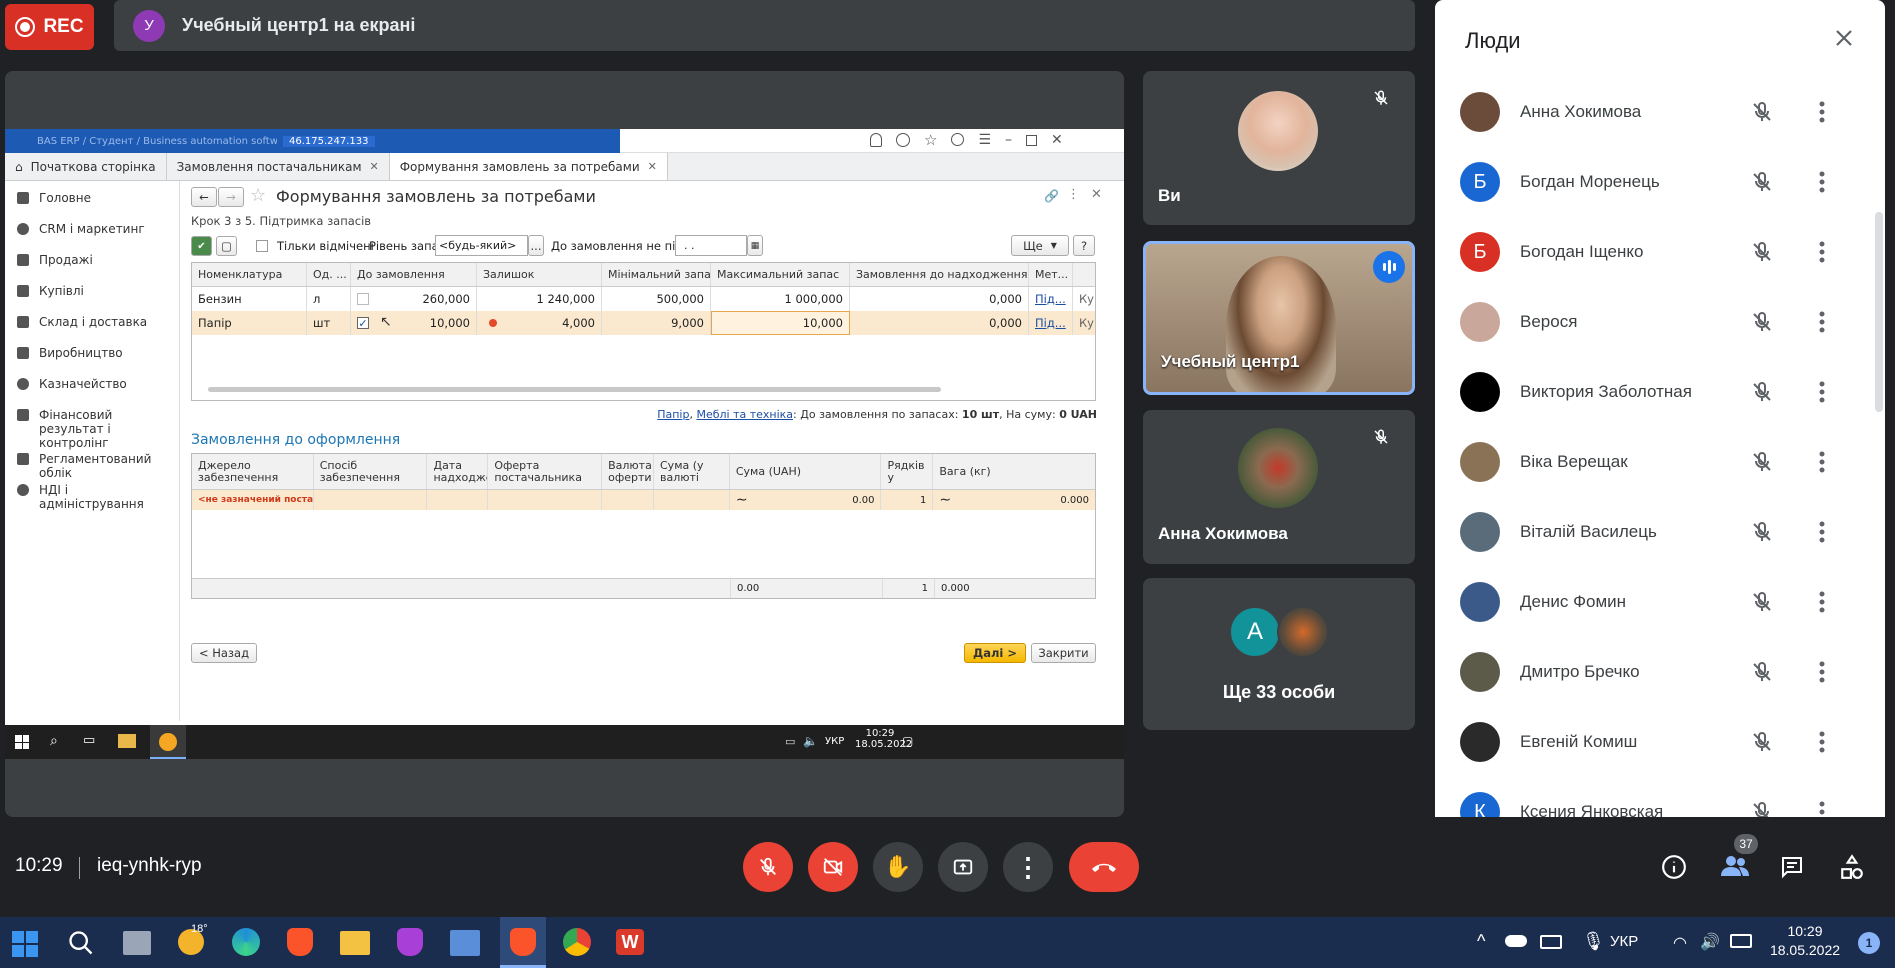 This screenshot has height=968, width=1895. I want to click on chat-icon, so click(1792, 867).